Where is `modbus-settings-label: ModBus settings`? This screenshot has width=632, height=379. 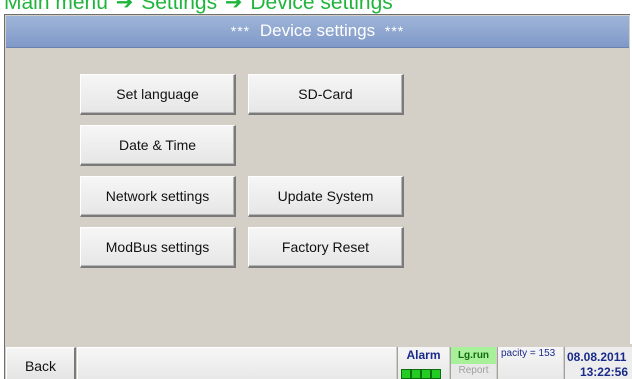
modbus-settings-label: ModBus settings is located at coordinates (157, 247).